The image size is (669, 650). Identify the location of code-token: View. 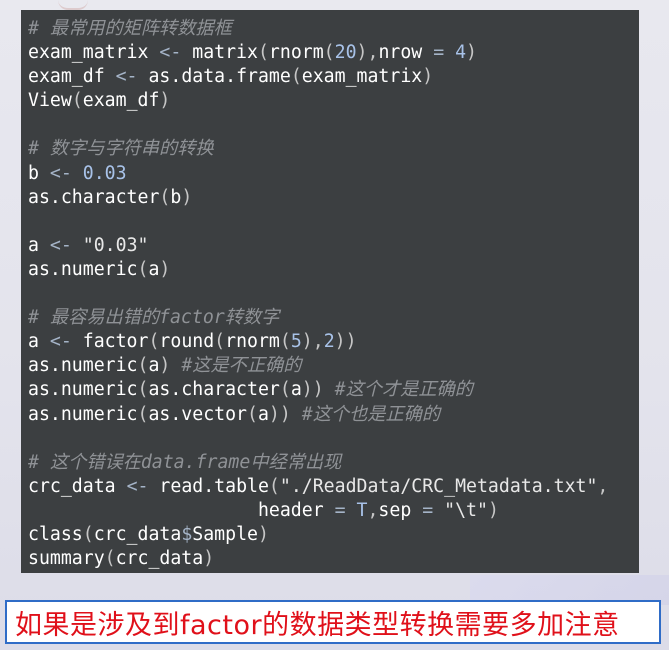
(50, 101).